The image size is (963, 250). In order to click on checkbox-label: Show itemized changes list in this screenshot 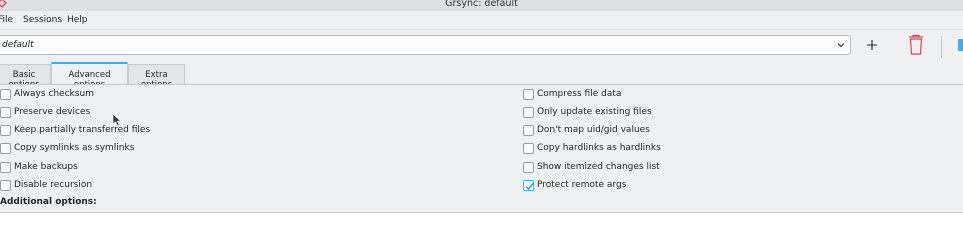, I will do `click(598, 167)`.